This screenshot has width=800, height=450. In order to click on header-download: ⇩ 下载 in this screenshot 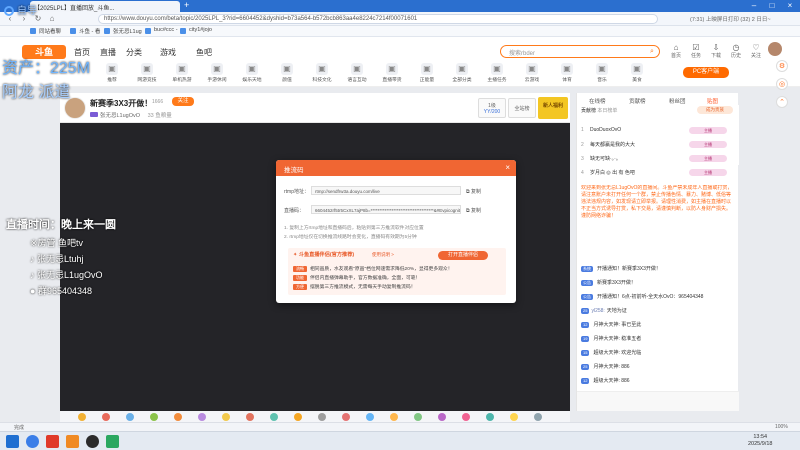, I will do `click(716, 51)`.